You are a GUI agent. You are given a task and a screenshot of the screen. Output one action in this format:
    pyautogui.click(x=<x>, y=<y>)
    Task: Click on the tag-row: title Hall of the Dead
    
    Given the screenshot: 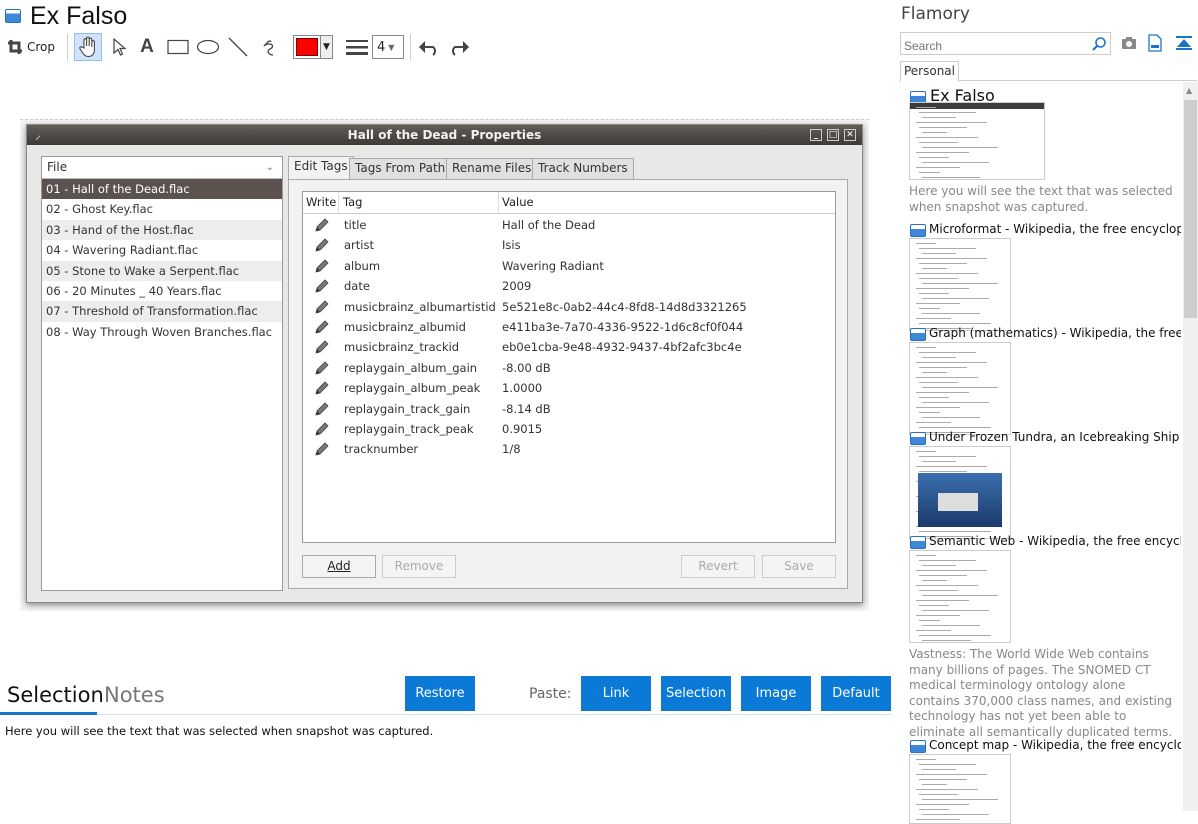 What is the action you would take?
    pyautogui.click(x=569, y=225)
    